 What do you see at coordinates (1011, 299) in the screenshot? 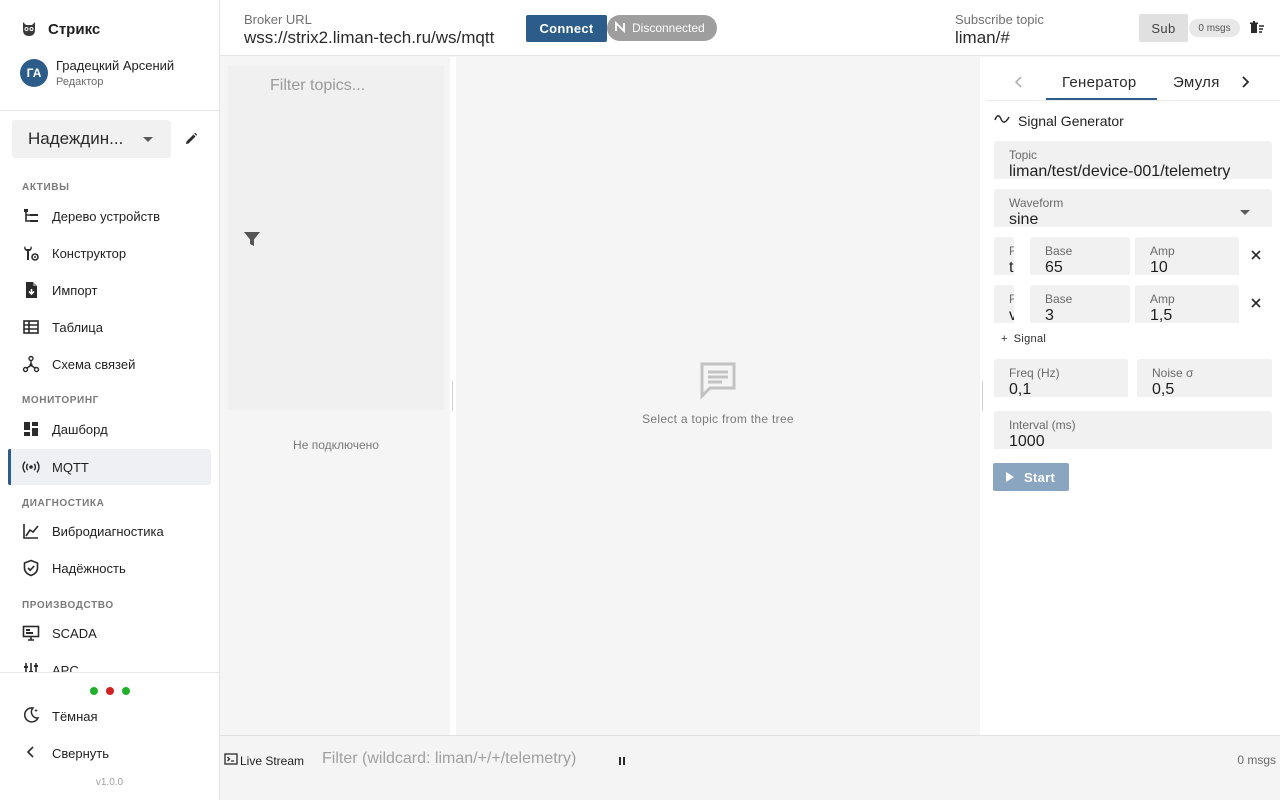
I see `field-label: F` at bounding box center [1011, 299].